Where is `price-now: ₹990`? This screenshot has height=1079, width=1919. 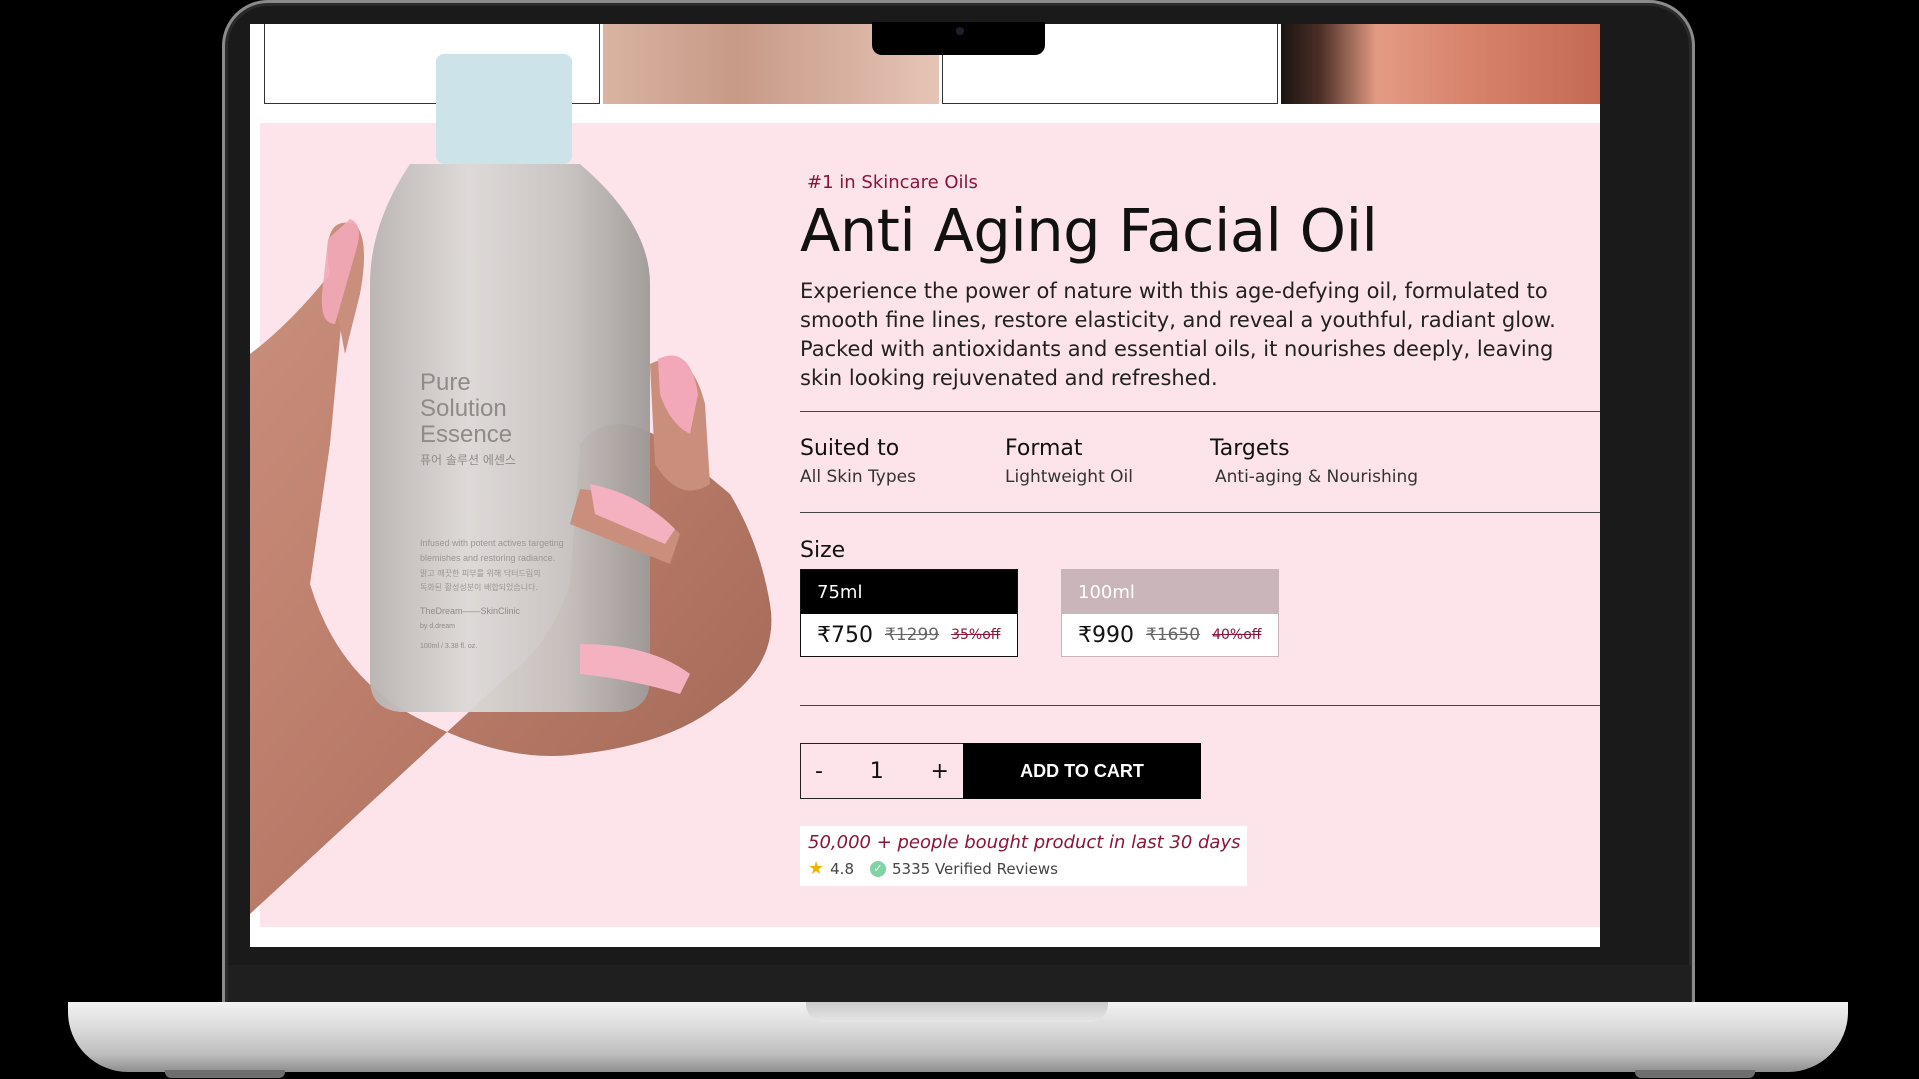
price-now: ₹990 is located at coordinates (1106, 635).